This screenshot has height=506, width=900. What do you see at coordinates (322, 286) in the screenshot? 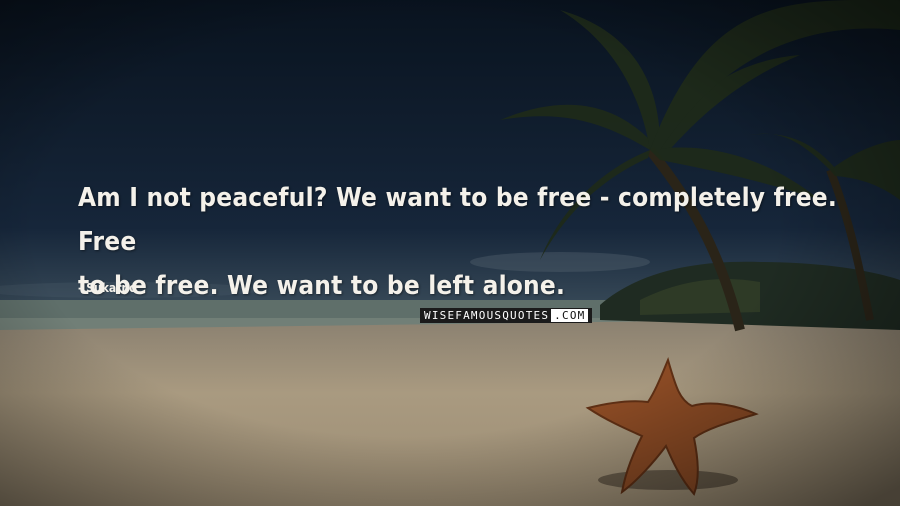
I see `quote-line-2: to be free. We want to be left alone.` at bounding box center [322, 286].